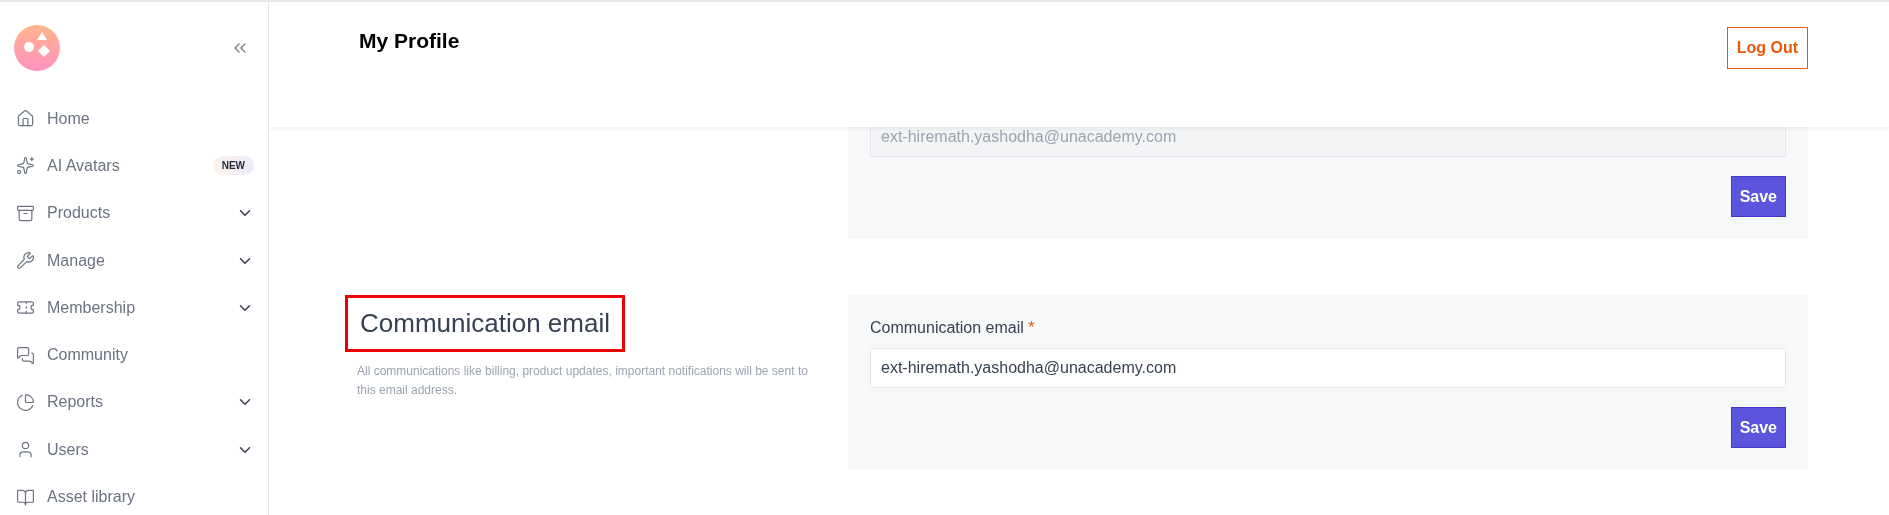  What do you see at coordinates (25, 261) in the screenshot?
I see `tools-icon` at bounding box center [25, 261].